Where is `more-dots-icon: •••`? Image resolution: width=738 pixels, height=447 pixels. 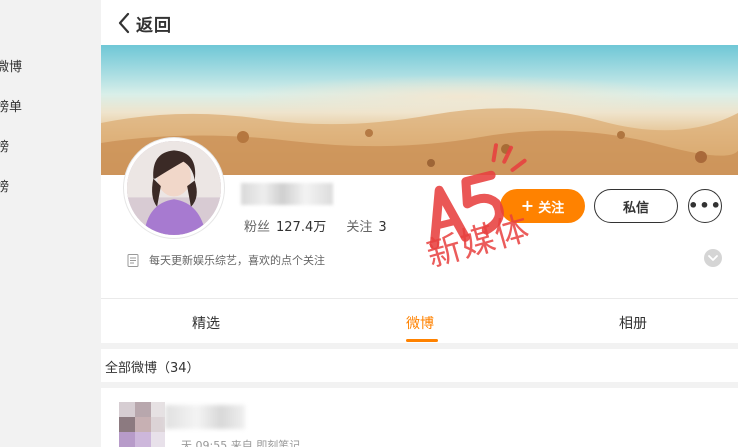 more-dots-icon: ••• is located at coordinates (705, 205).